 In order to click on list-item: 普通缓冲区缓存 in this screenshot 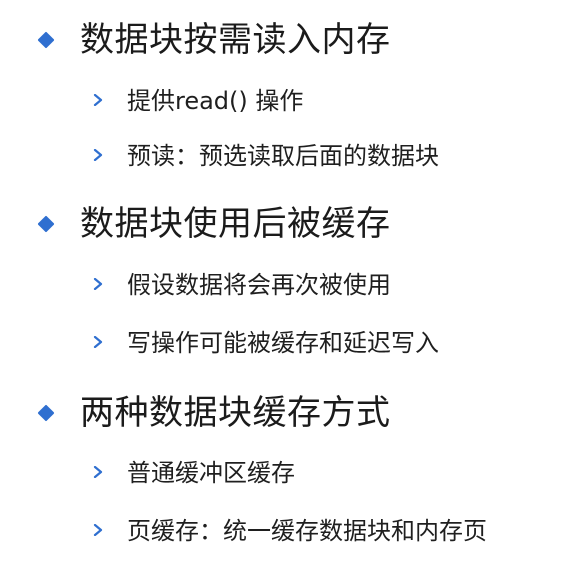, I will do `click(282, 473)`.